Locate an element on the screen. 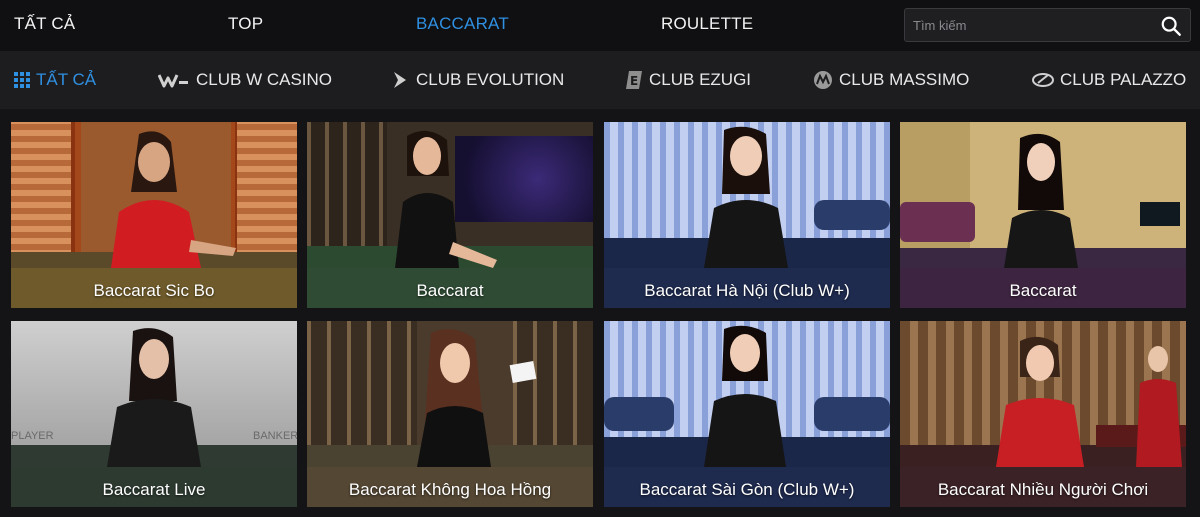  search-input is located at coordinates (1030, 25).